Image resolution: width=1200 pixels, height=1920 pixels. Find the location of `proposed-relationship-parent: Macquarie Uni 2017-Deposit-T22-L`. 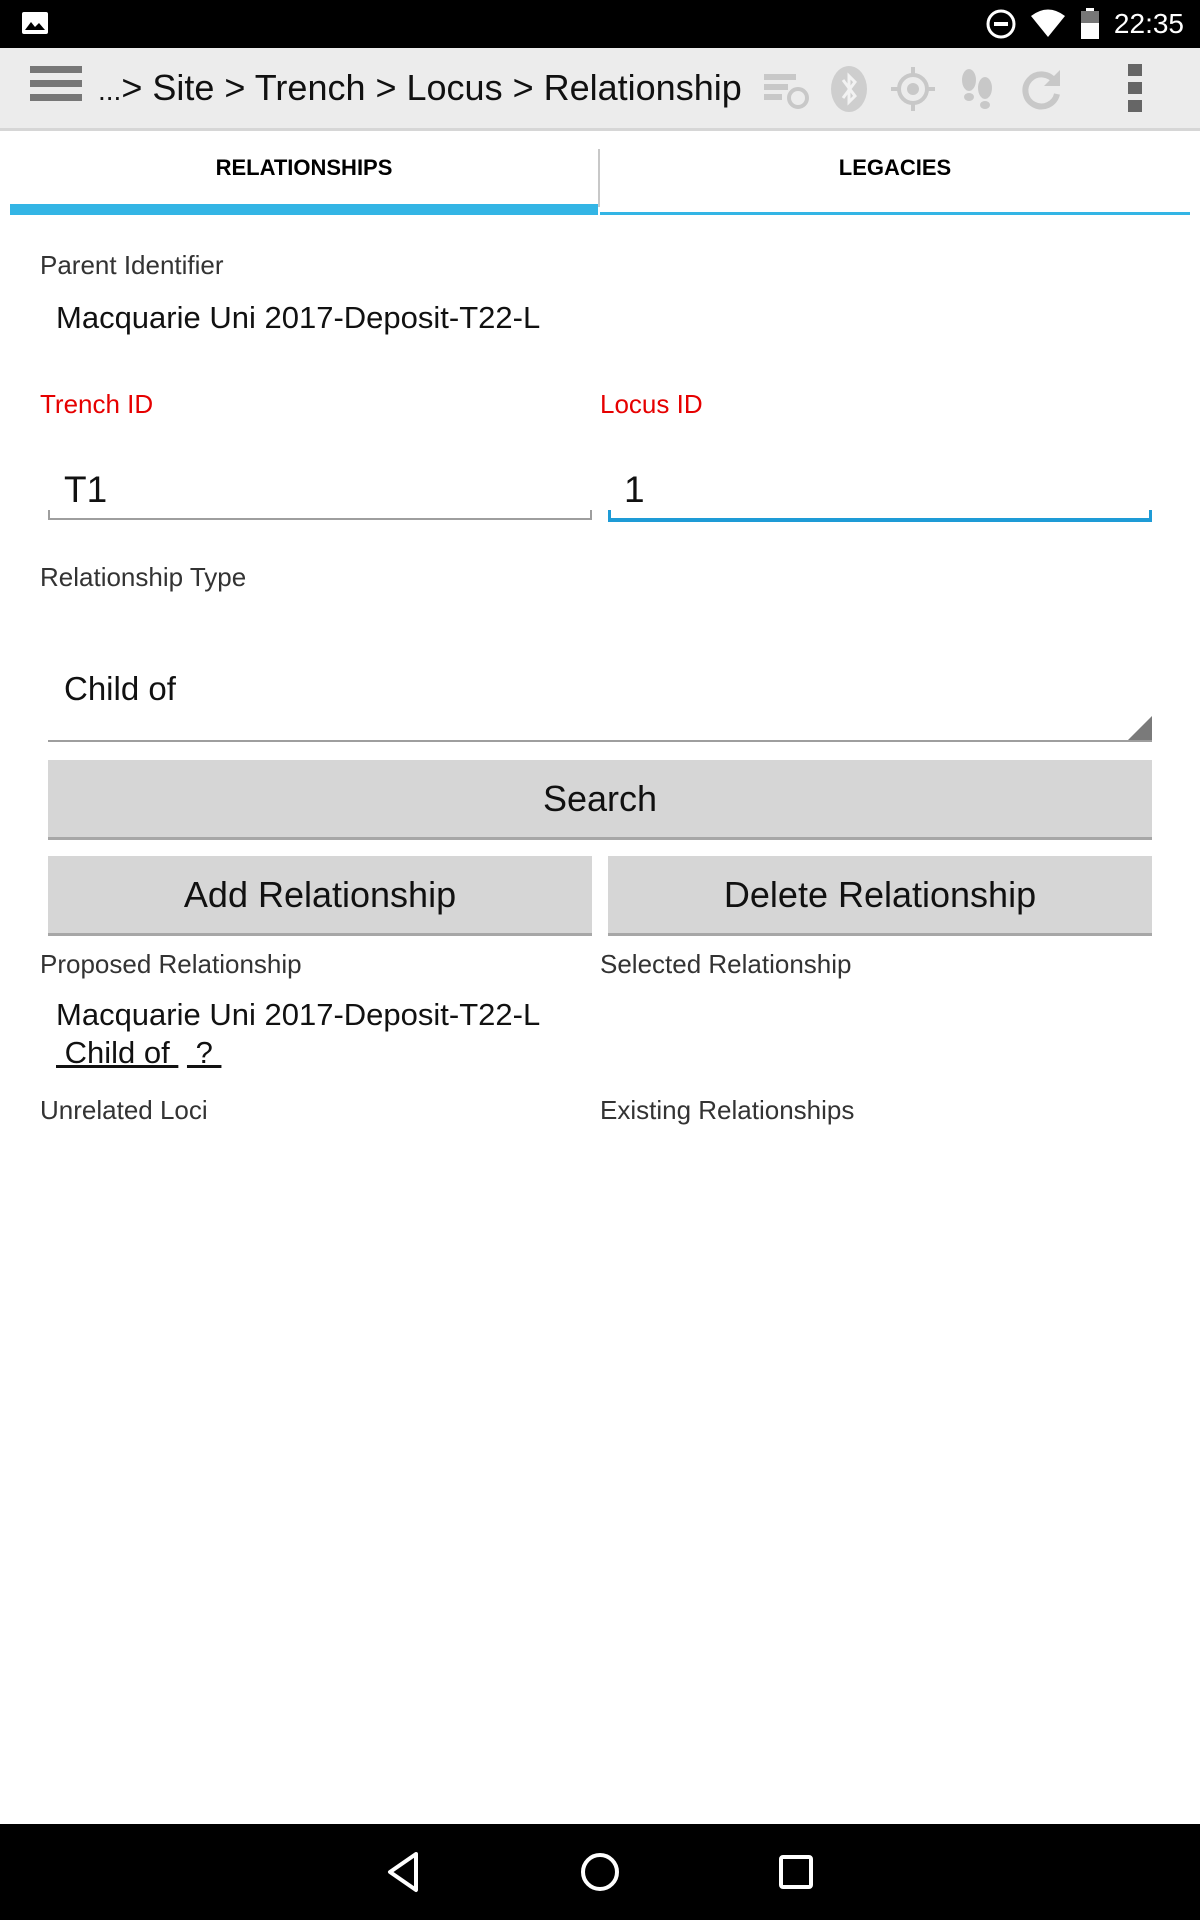

proposed-relationship-parent: Macquarie Uni 2017-Deposit-T22-L is located at coordinates (298, 1014).